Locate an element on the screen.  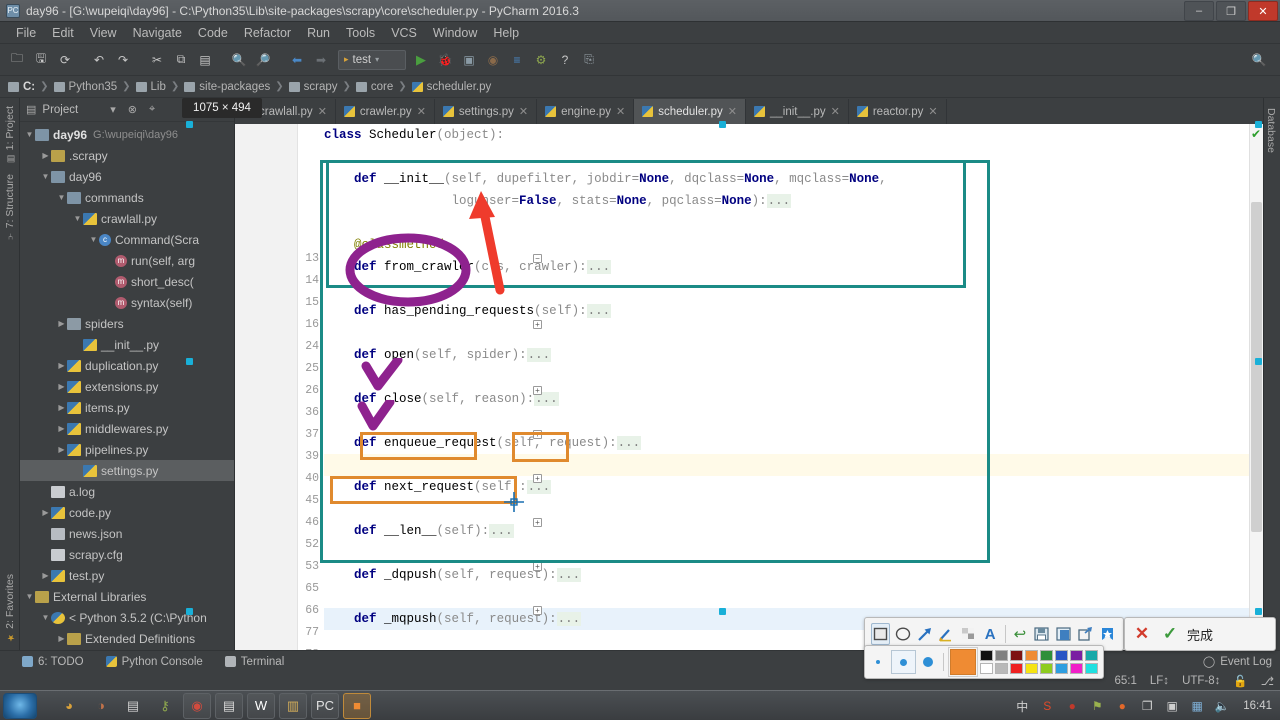
forward-icon: ➡ is located at coordinates (321, 60).